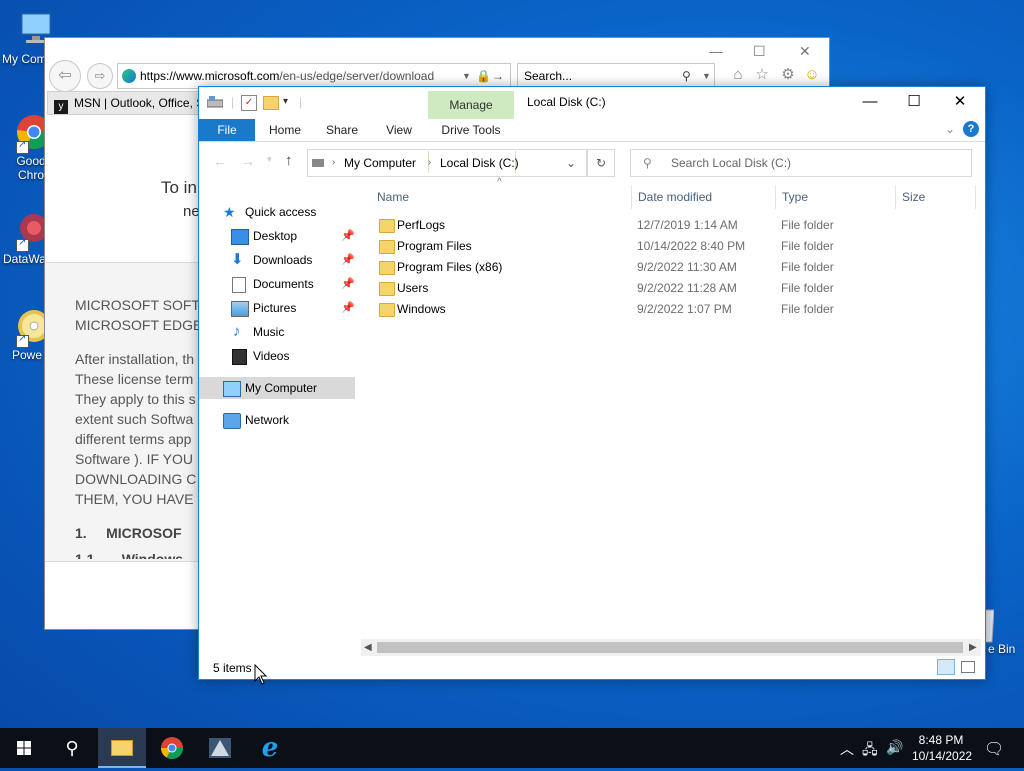 The image size is (1024, 771). I want to click on folder-icon, so click(387, 226).